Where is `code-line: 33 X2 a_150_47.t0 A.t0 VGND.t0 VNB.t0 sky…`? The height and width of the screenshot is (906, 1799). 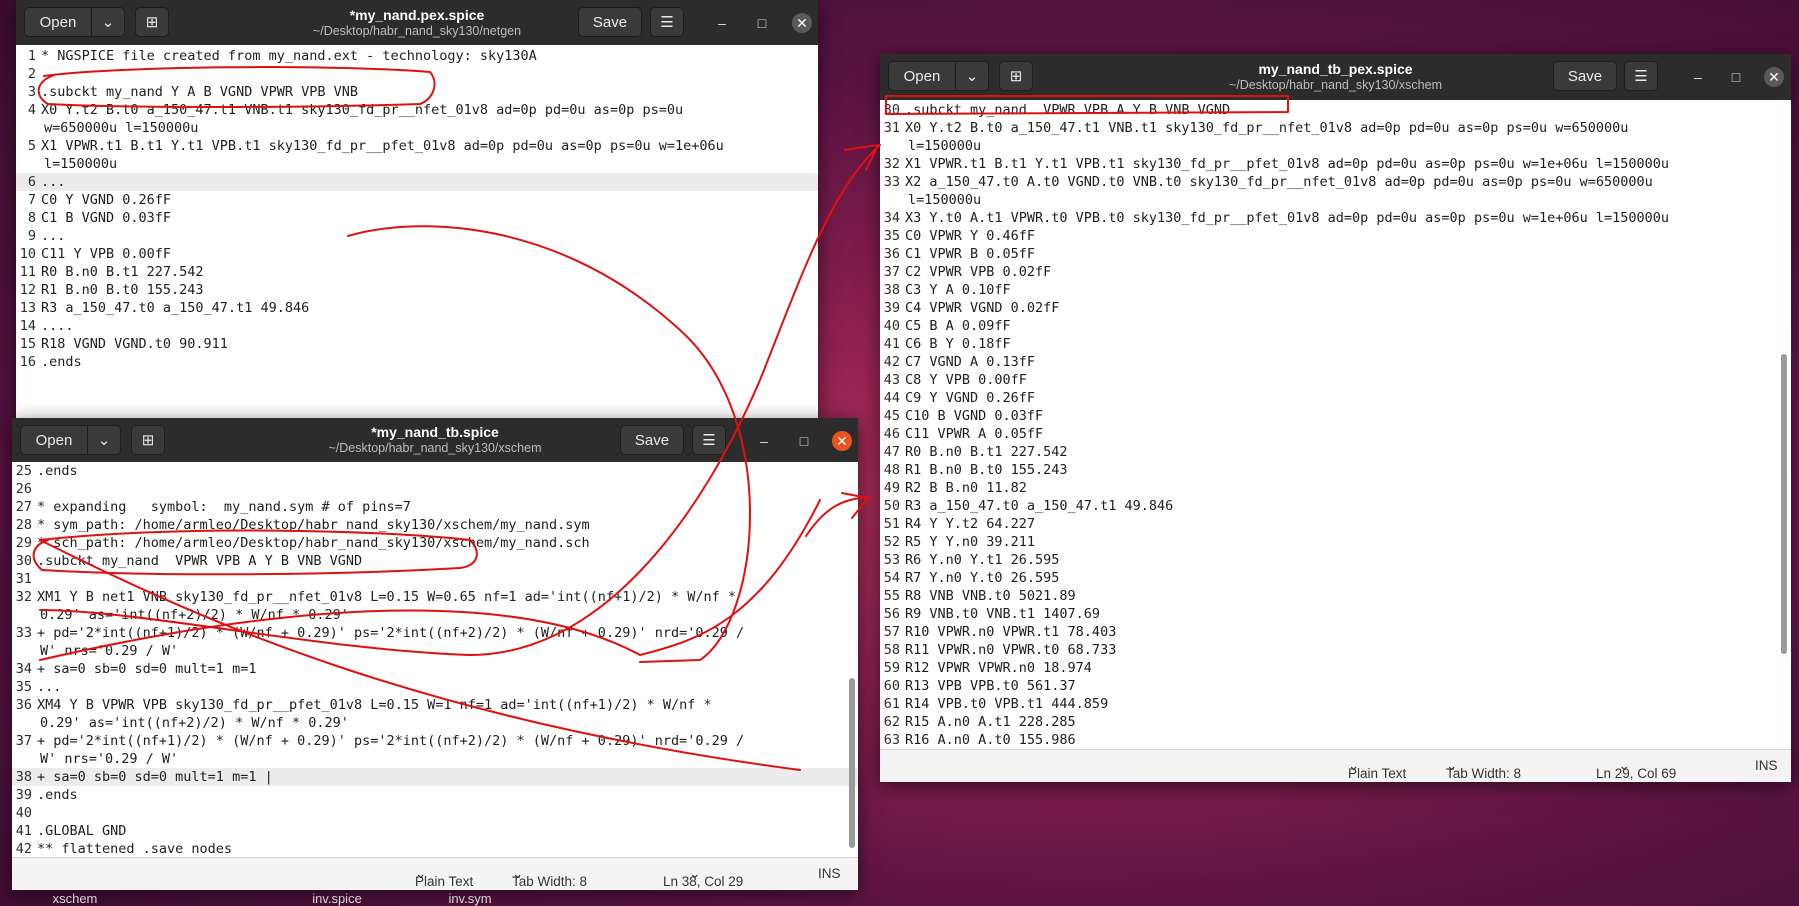 code-line: 33 X2 a_150_47.t0 A.t0 VGND.t0 VNB.t0 sky… is located at coordinates (1335, 182).